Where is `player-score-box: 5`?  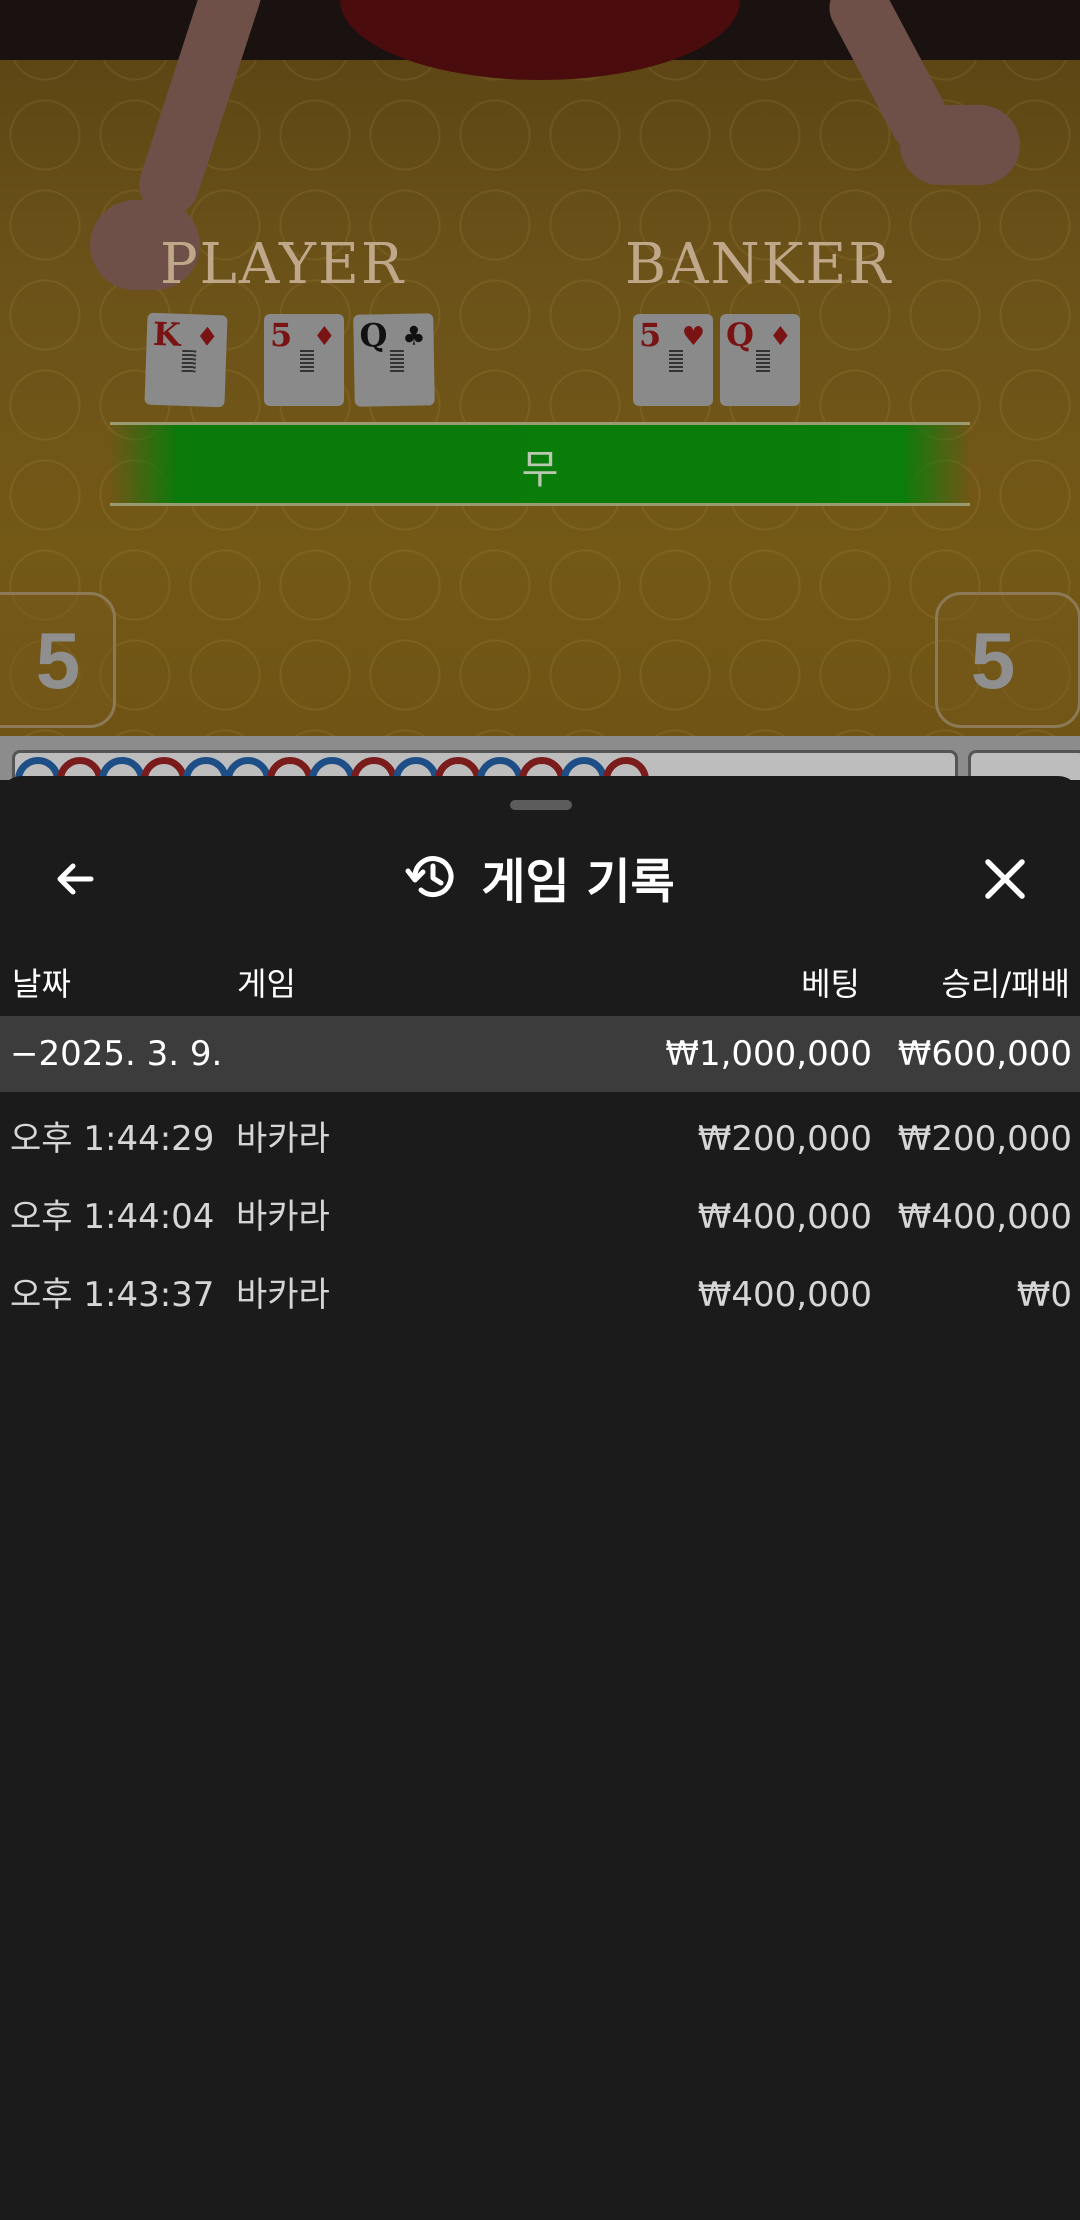
player-score-box: 5 is located at coordinates (58, 660).